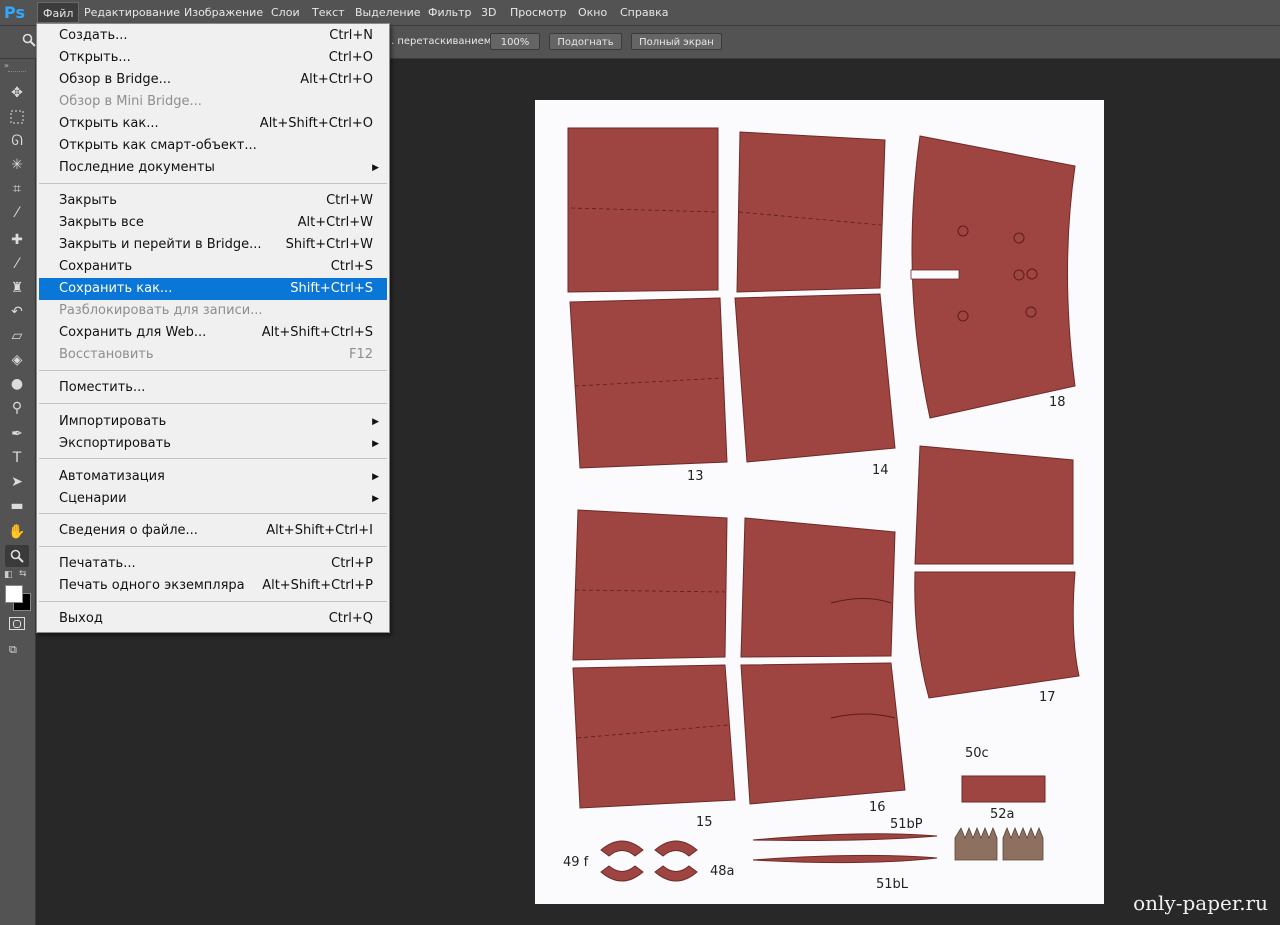 Image resolution: width=1280 pixels, height=925 pixels. What do you see at coordinates (213, 333) in the screenshot?
I see `menu-item-save-for-web: Сохранить для Web... Alt+Shift+Ctrl+S` at bounding box center [213, 333].